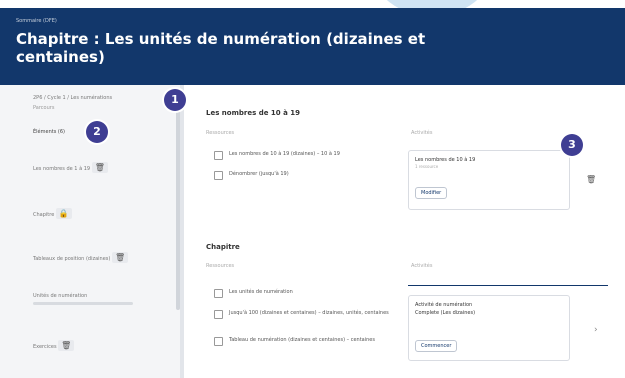 The height and width of the screenshot is (378, 625). I want to click on resource-row: Dénombrer (jusqu'à 19), so click(304, 175).